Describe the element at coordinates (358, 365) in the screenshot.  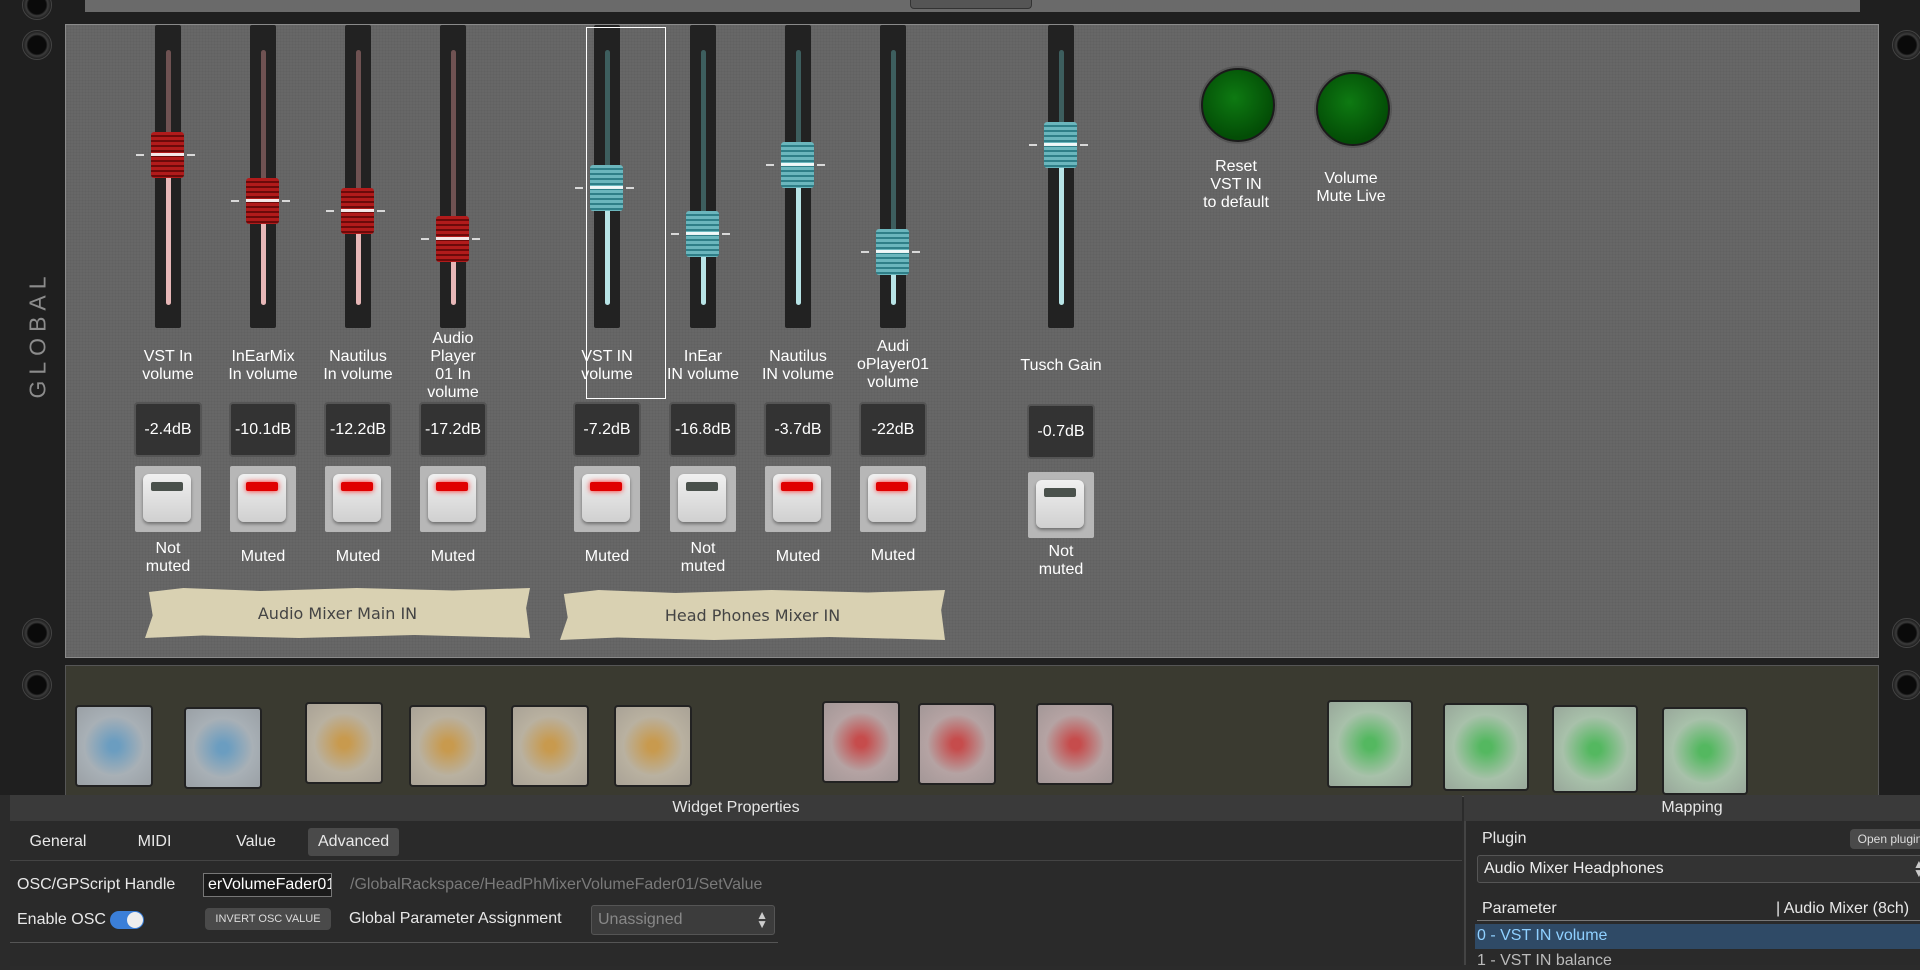
I see `fader-label: Nautilus In volume` at that location.